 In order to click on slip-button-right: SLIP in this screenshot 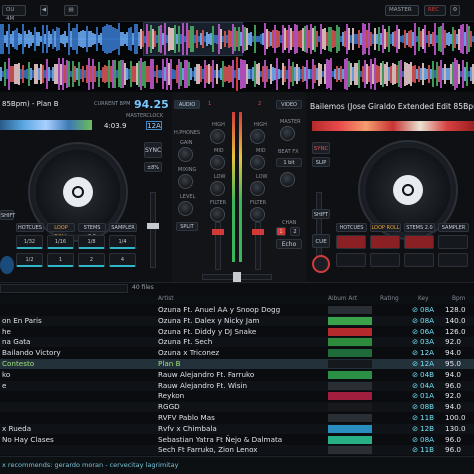, I will do `click(321, 162)`.